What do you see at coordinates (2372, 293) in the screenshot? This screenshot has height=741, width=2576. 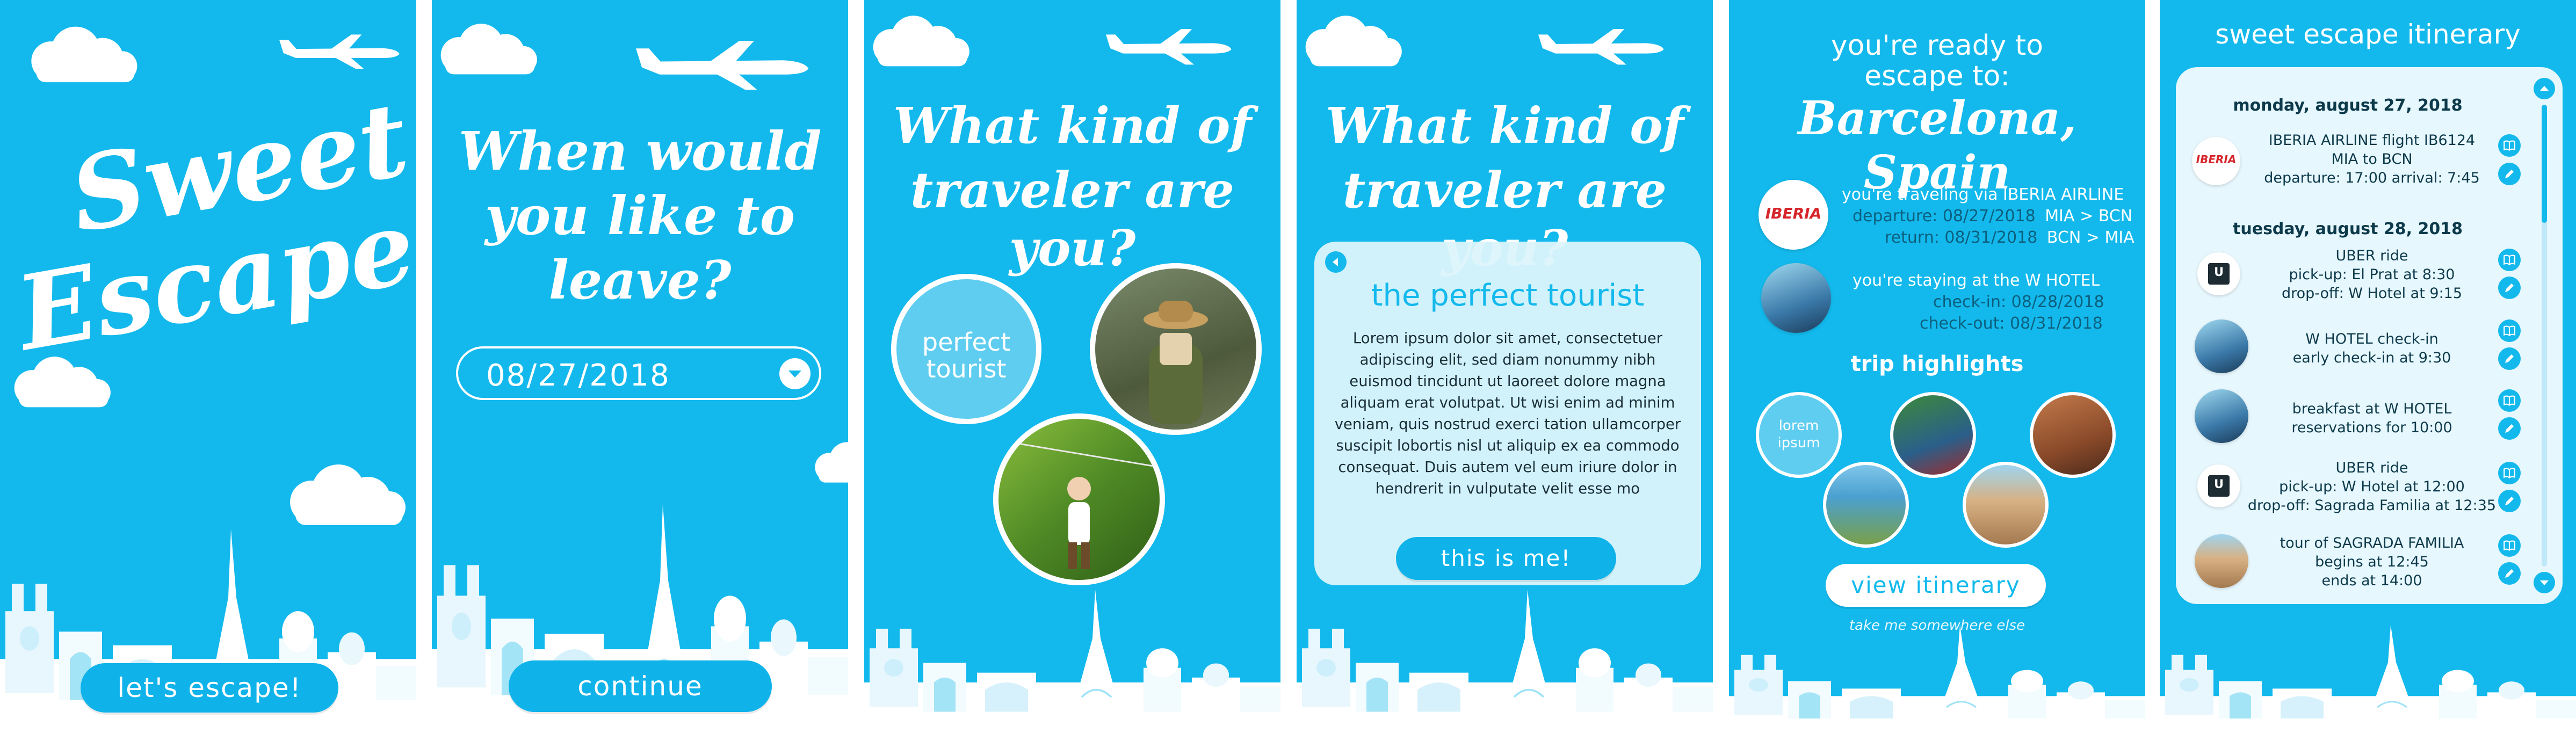 I see `item-detail: drop-off: W Hotel at 9:15` at bounding box center [2372, 293].